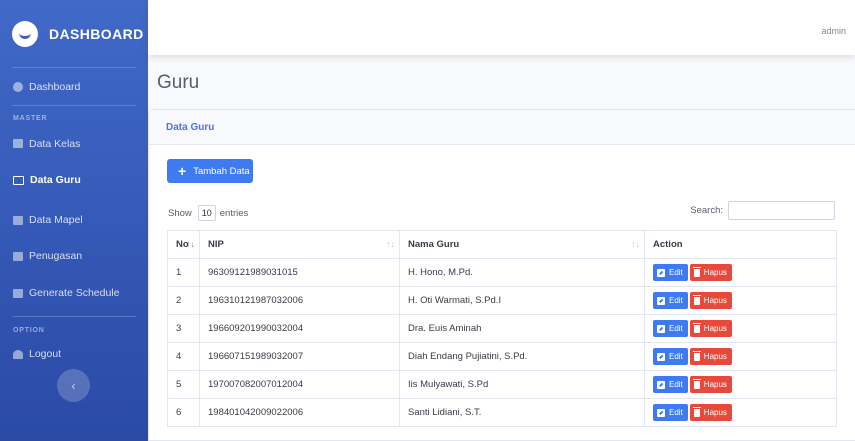  Describe the element at coordinates (30, 118) in the screenshot. I see `sidebar-heading-master: MASTER` at that location.